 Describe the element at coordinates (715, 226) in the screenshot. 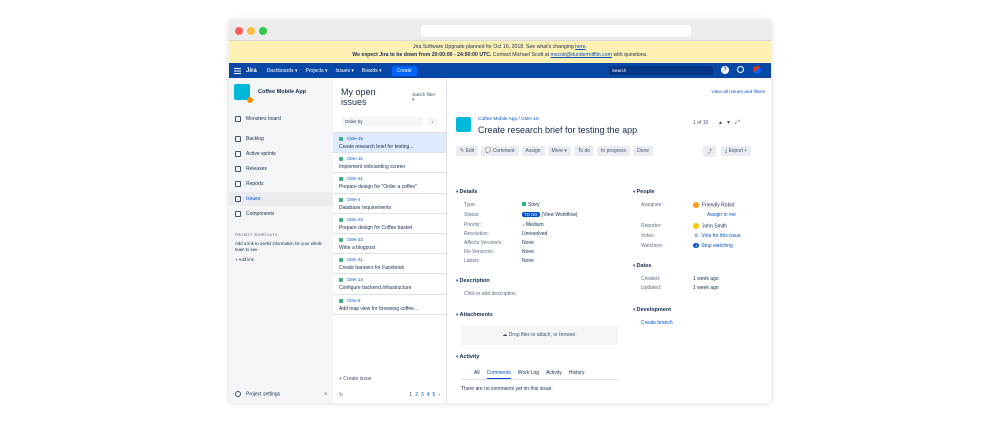

I see `reporter-name: John Smith` at that location.